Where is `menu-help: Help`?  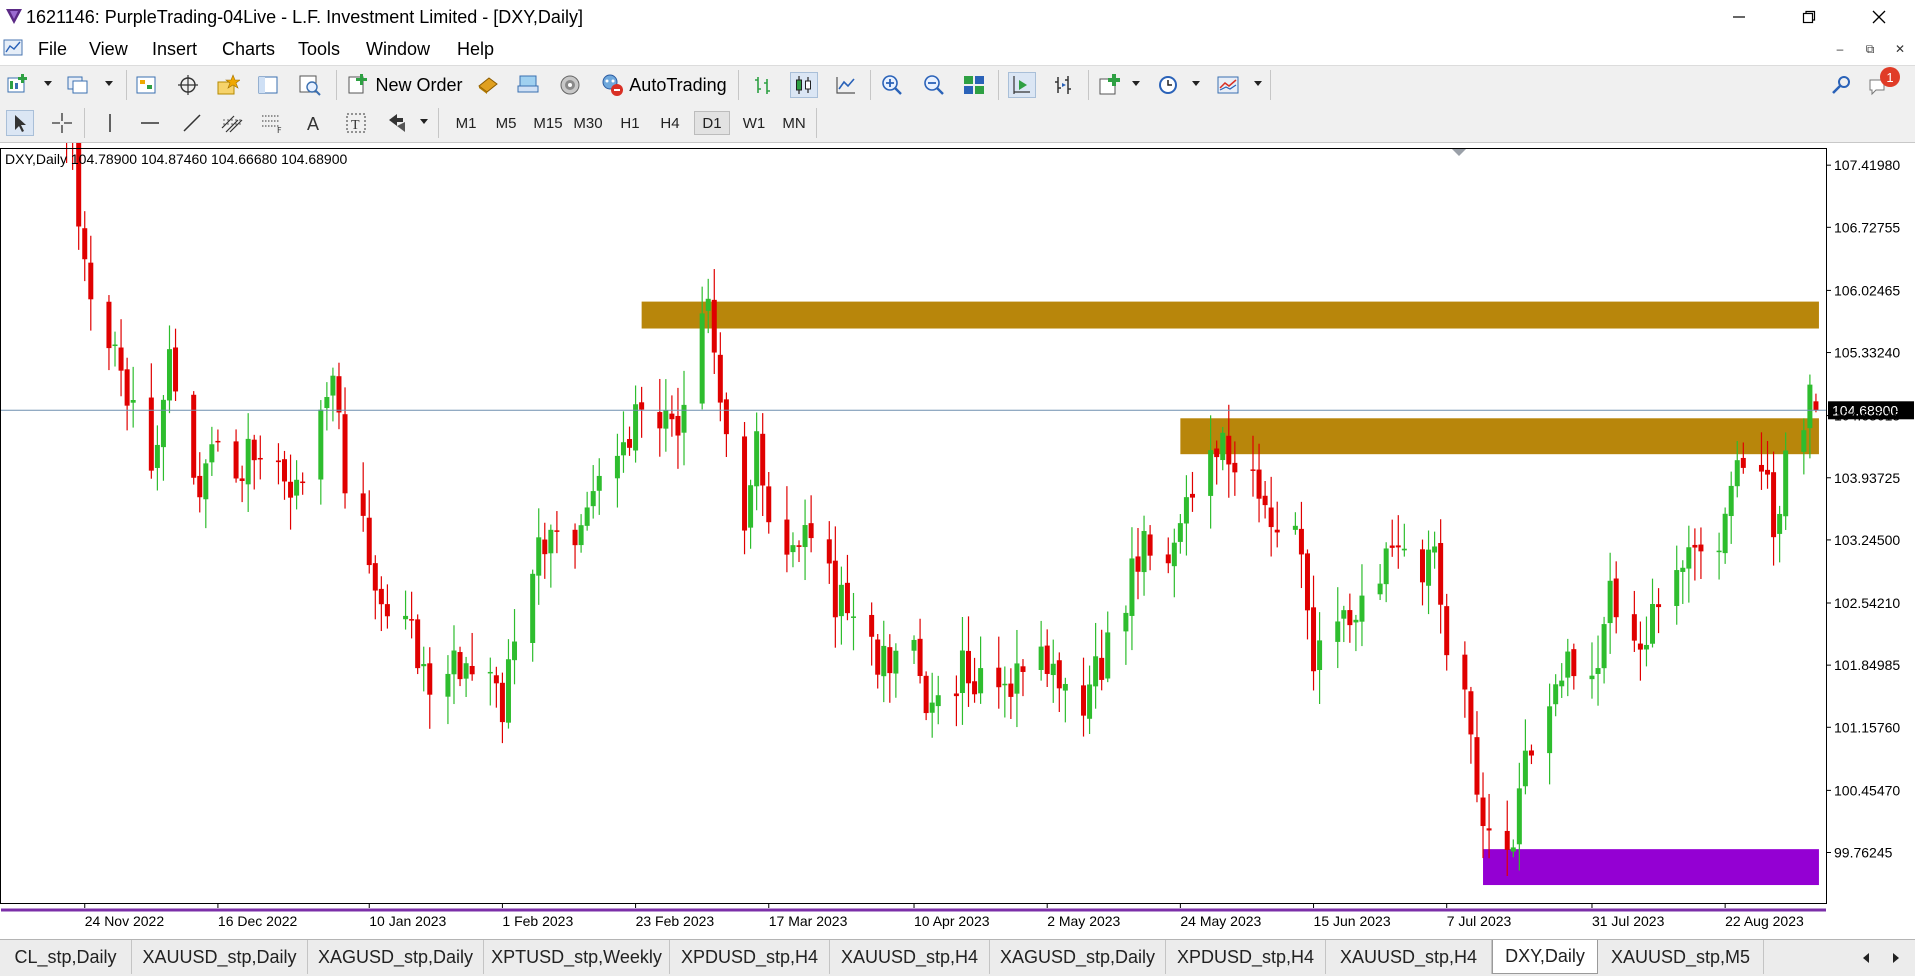
menu-help: Help is located at coordinates (475, 49).